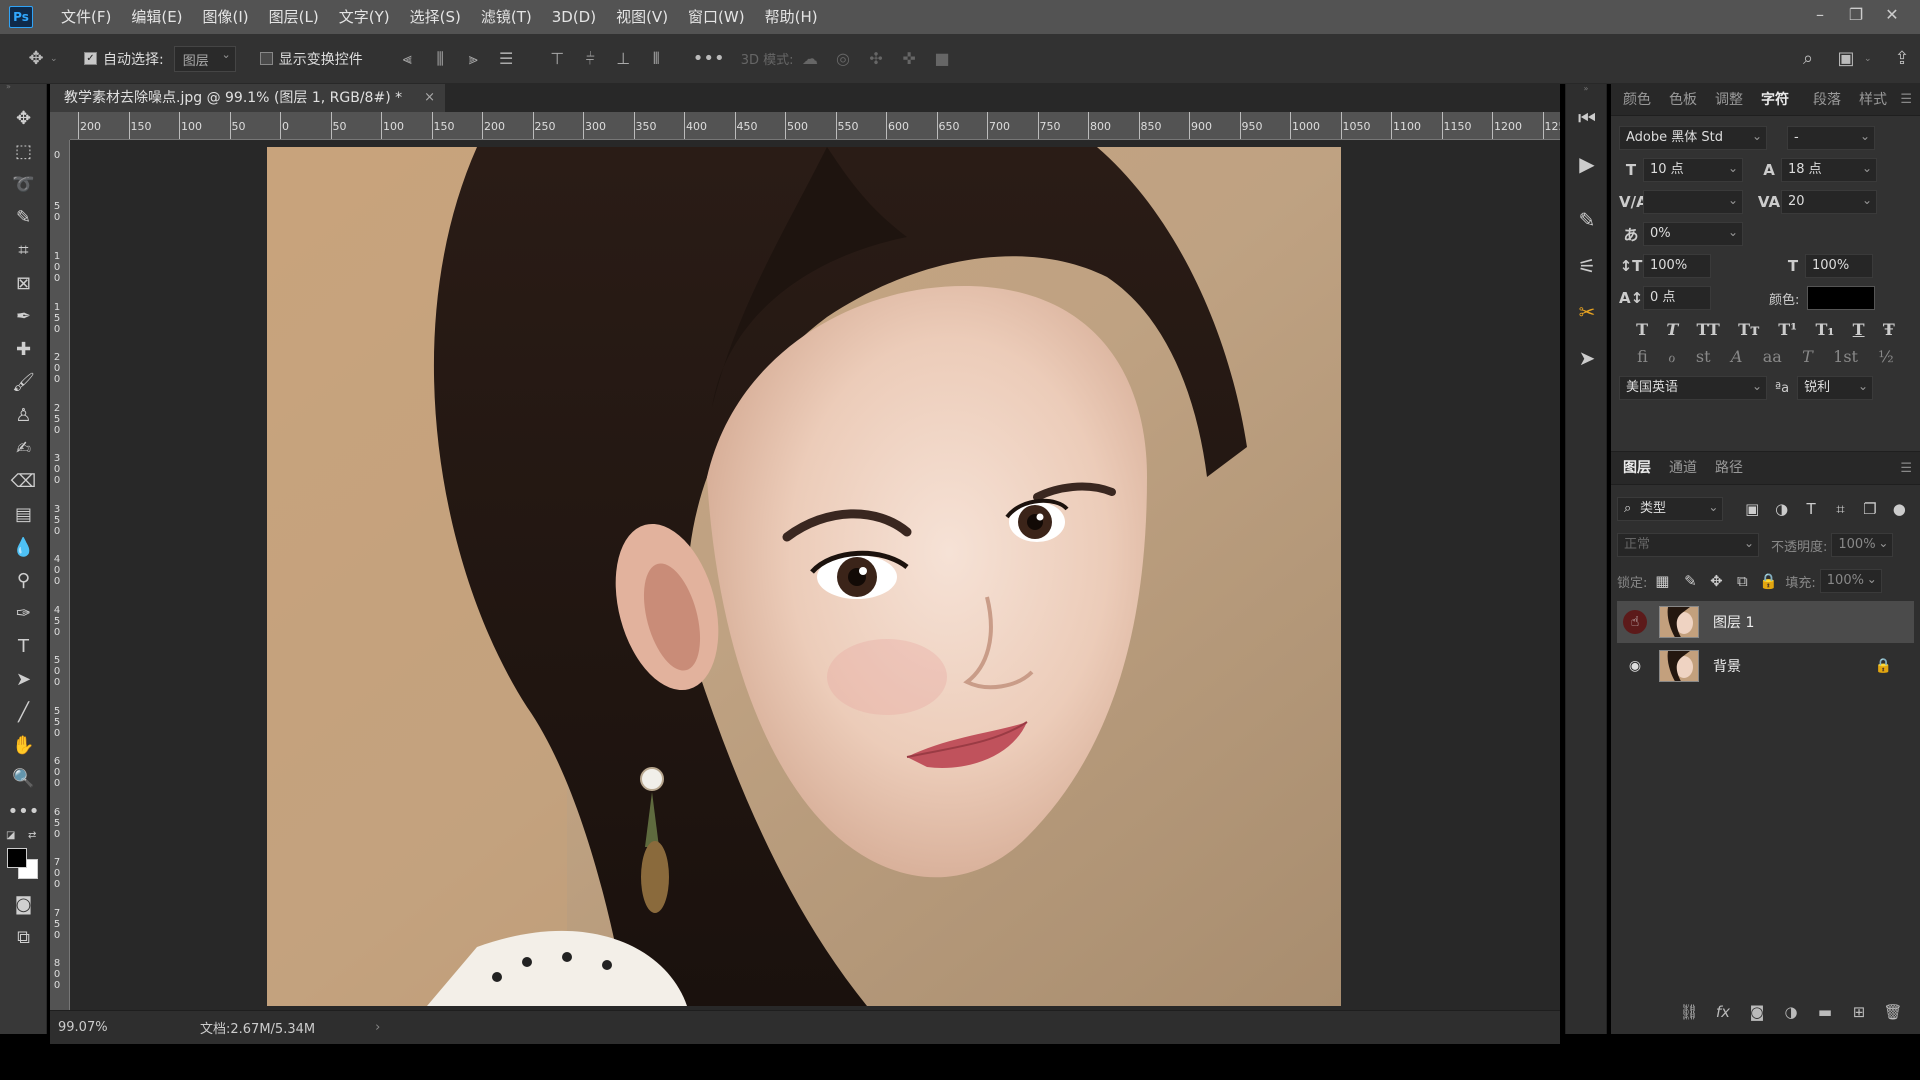 The image size is (1920, 1080). Describe the element at coordinates (1859, 1012) in the screenshot. I see `new-layer-icon: ⊞` at that location.